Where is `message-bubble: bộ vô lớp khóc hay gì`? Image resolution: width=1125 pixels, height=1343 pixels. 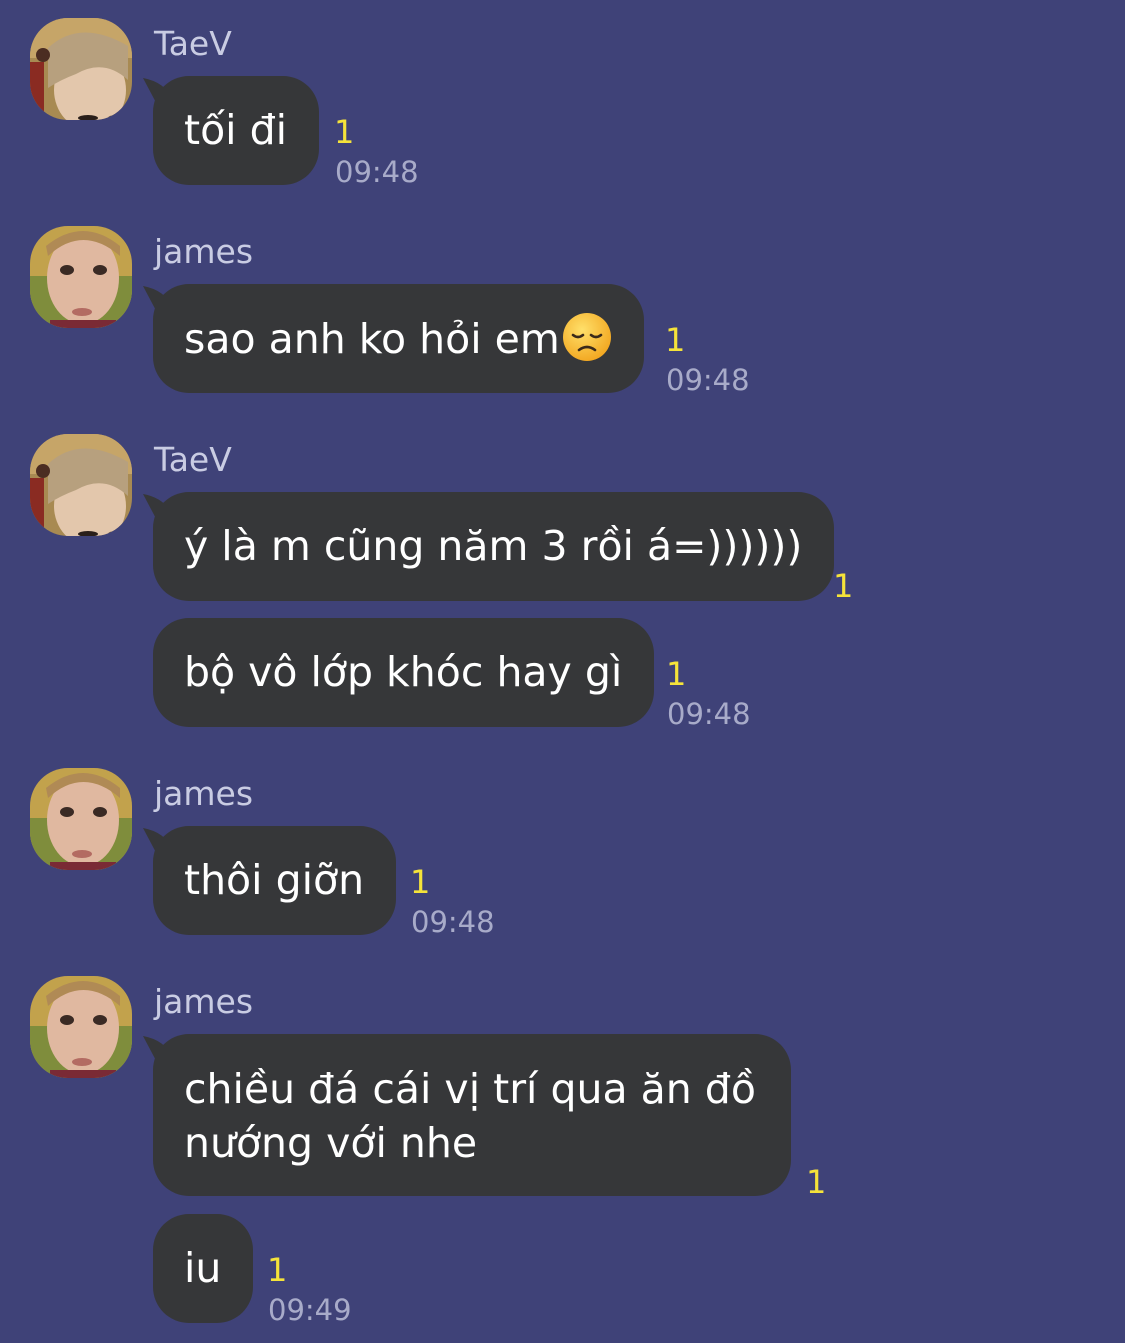
message-bubble: bộ vô lớp khóc hay gì is located at coordinates (404, 672).